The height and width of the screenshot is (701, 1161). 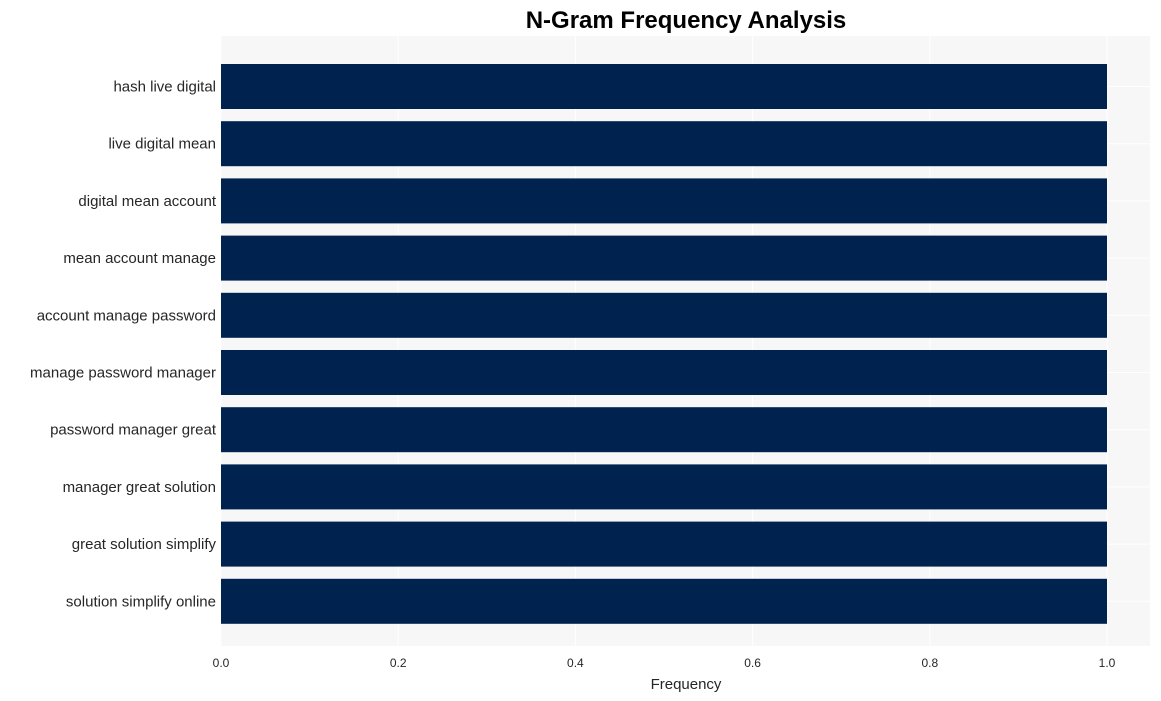 I want to click on y-tick-label: manager great solution, so click(x=139, y=487).